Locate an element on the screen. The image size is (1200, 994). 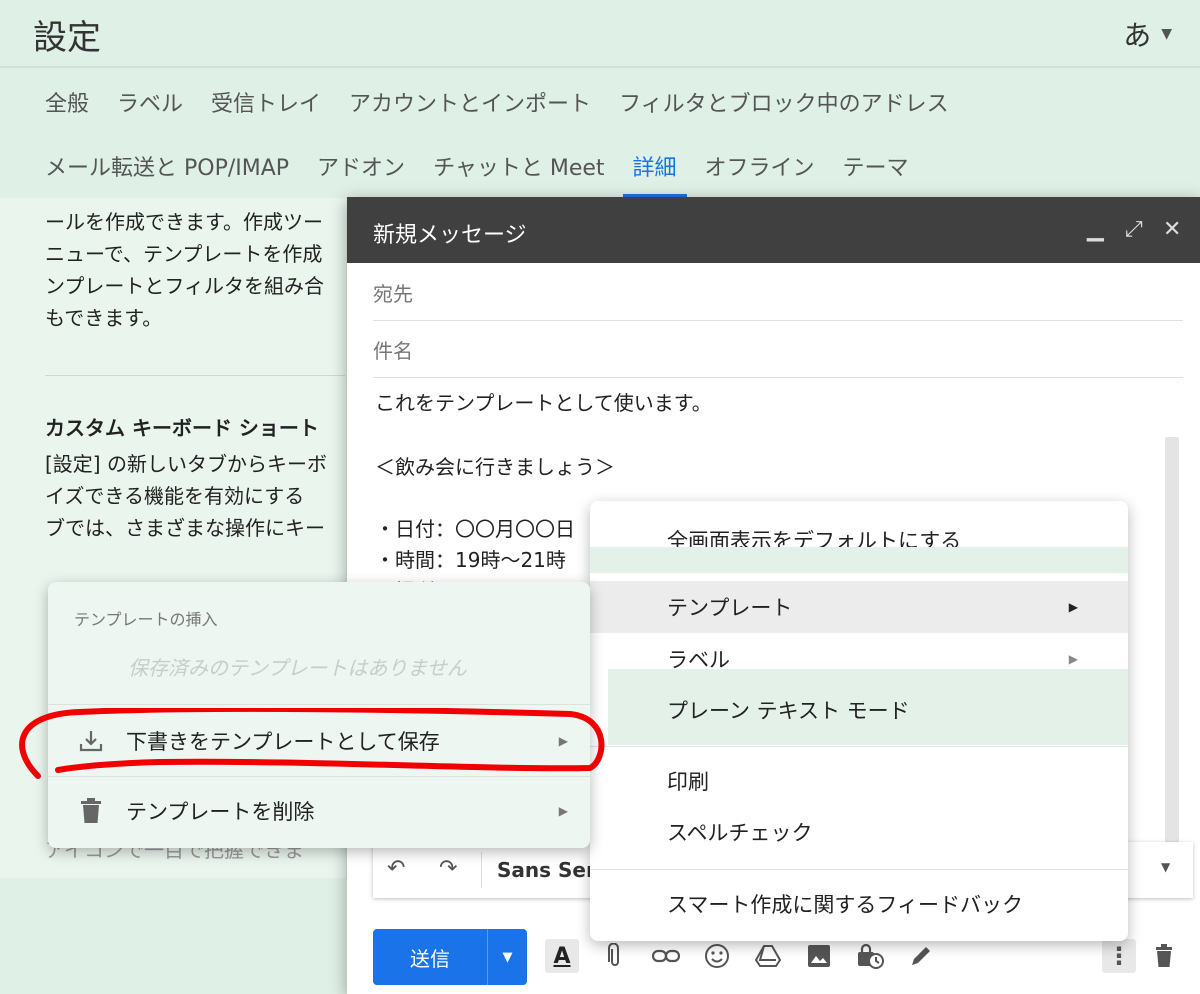
send-label: 送信 is located at coordinates (430, 958).